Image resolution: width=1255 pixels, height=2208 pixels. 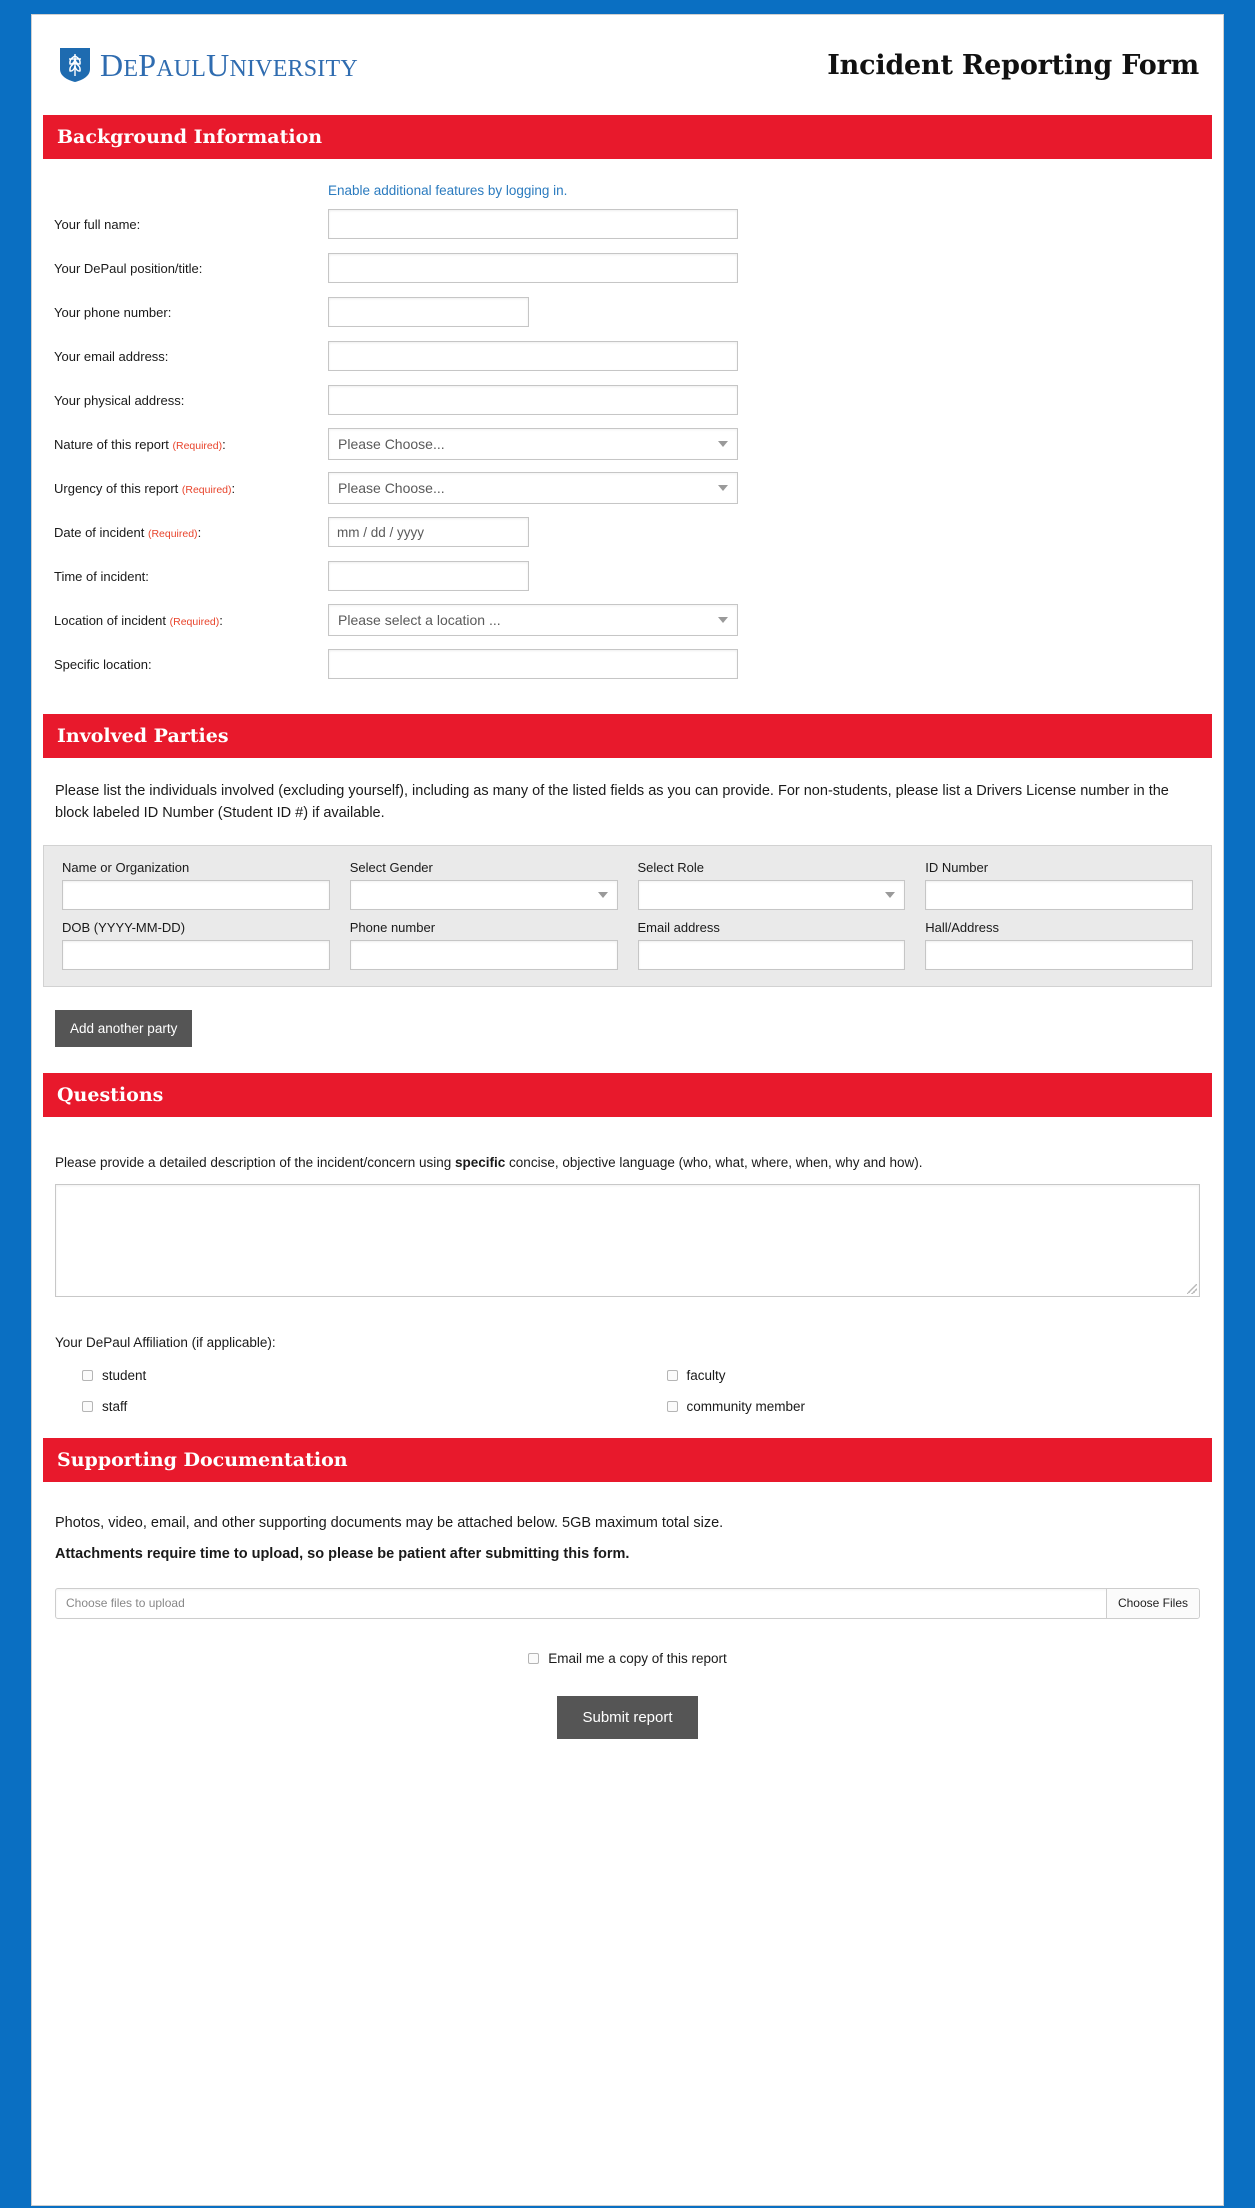 I want to click on choose-files-button: Choose Files, so click(x=1152, y=1603).